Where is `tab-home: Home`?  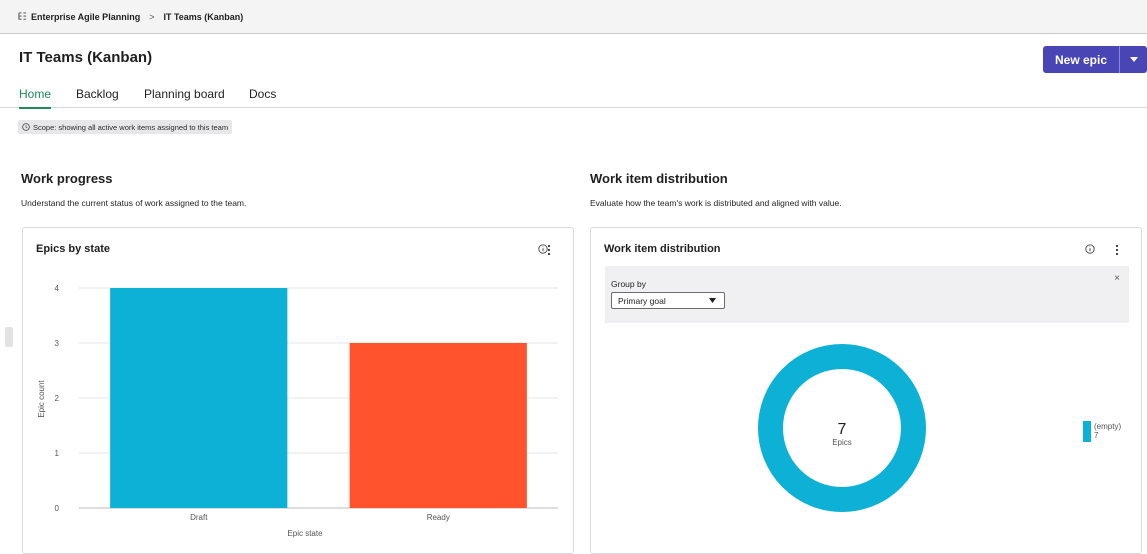
tab-home: Home is located at coordinates (35, 98).